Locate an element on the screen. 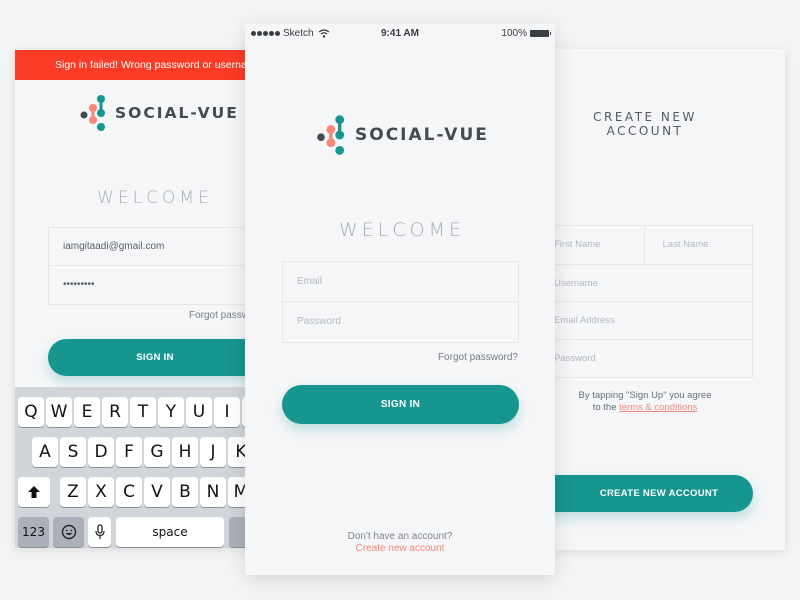 This screenshot has height=600, width=800. key-b: B is located at coordinates (185, 492).